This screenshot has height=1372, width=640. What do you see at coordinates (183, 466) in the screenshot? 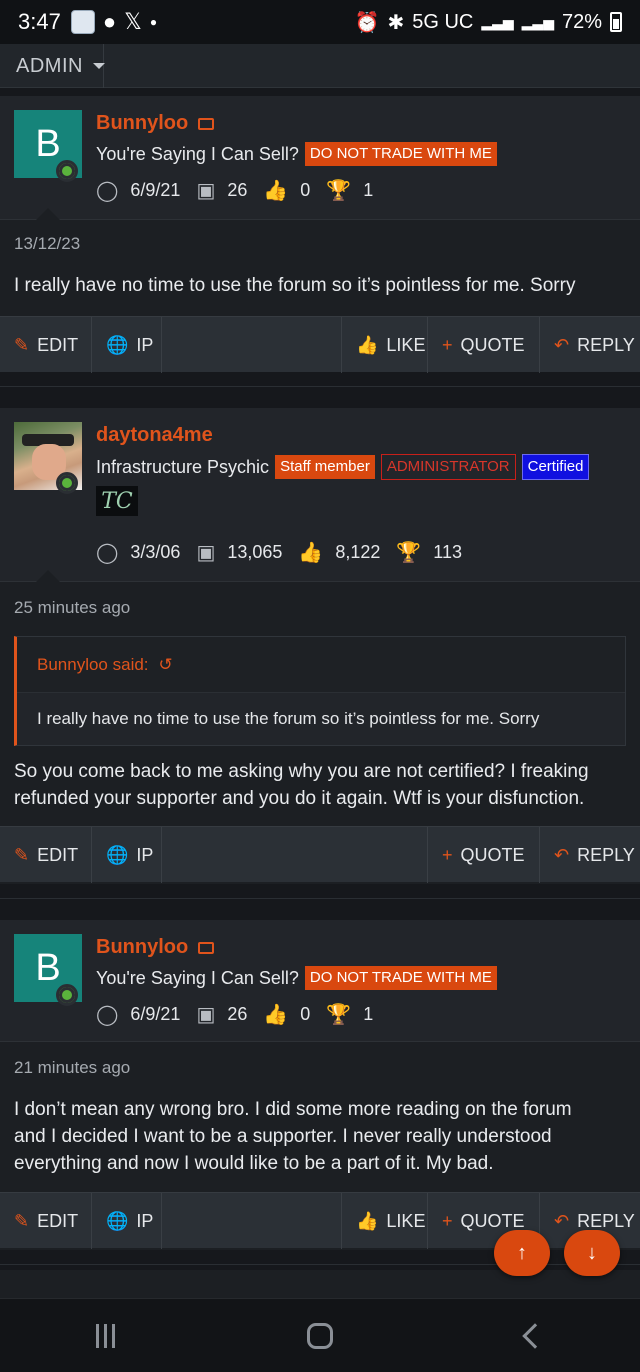
I see `user-title-text: Infrastructure Psychic` at bounding box center [183, 466].